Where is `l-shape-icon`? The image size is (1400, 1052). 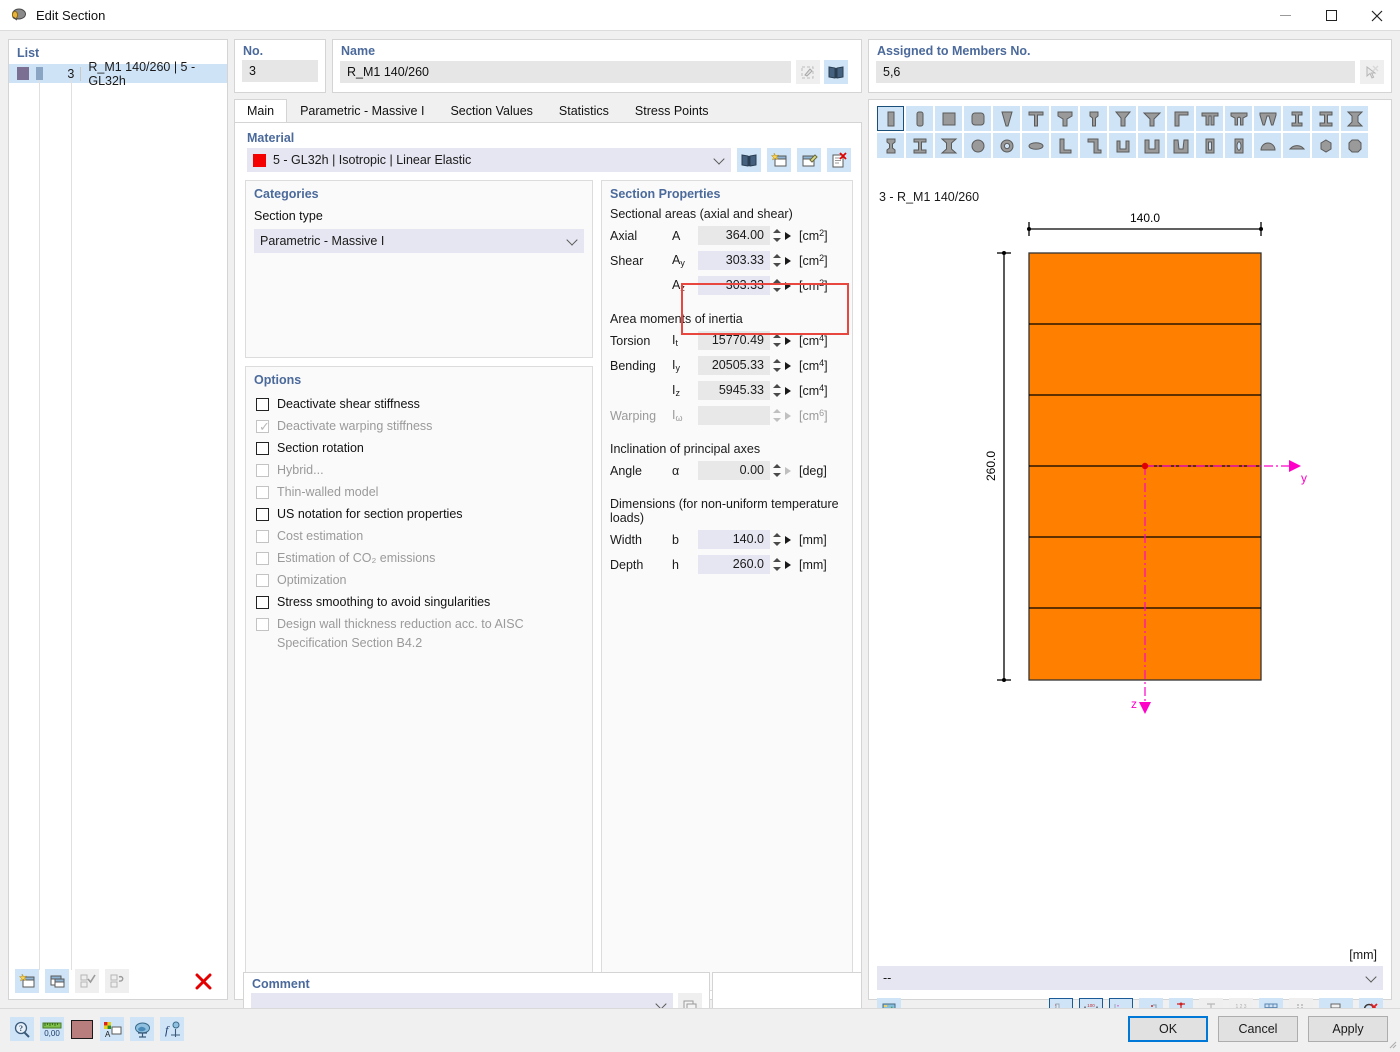
l-shape-icon is located at coordinates (1064, 145).